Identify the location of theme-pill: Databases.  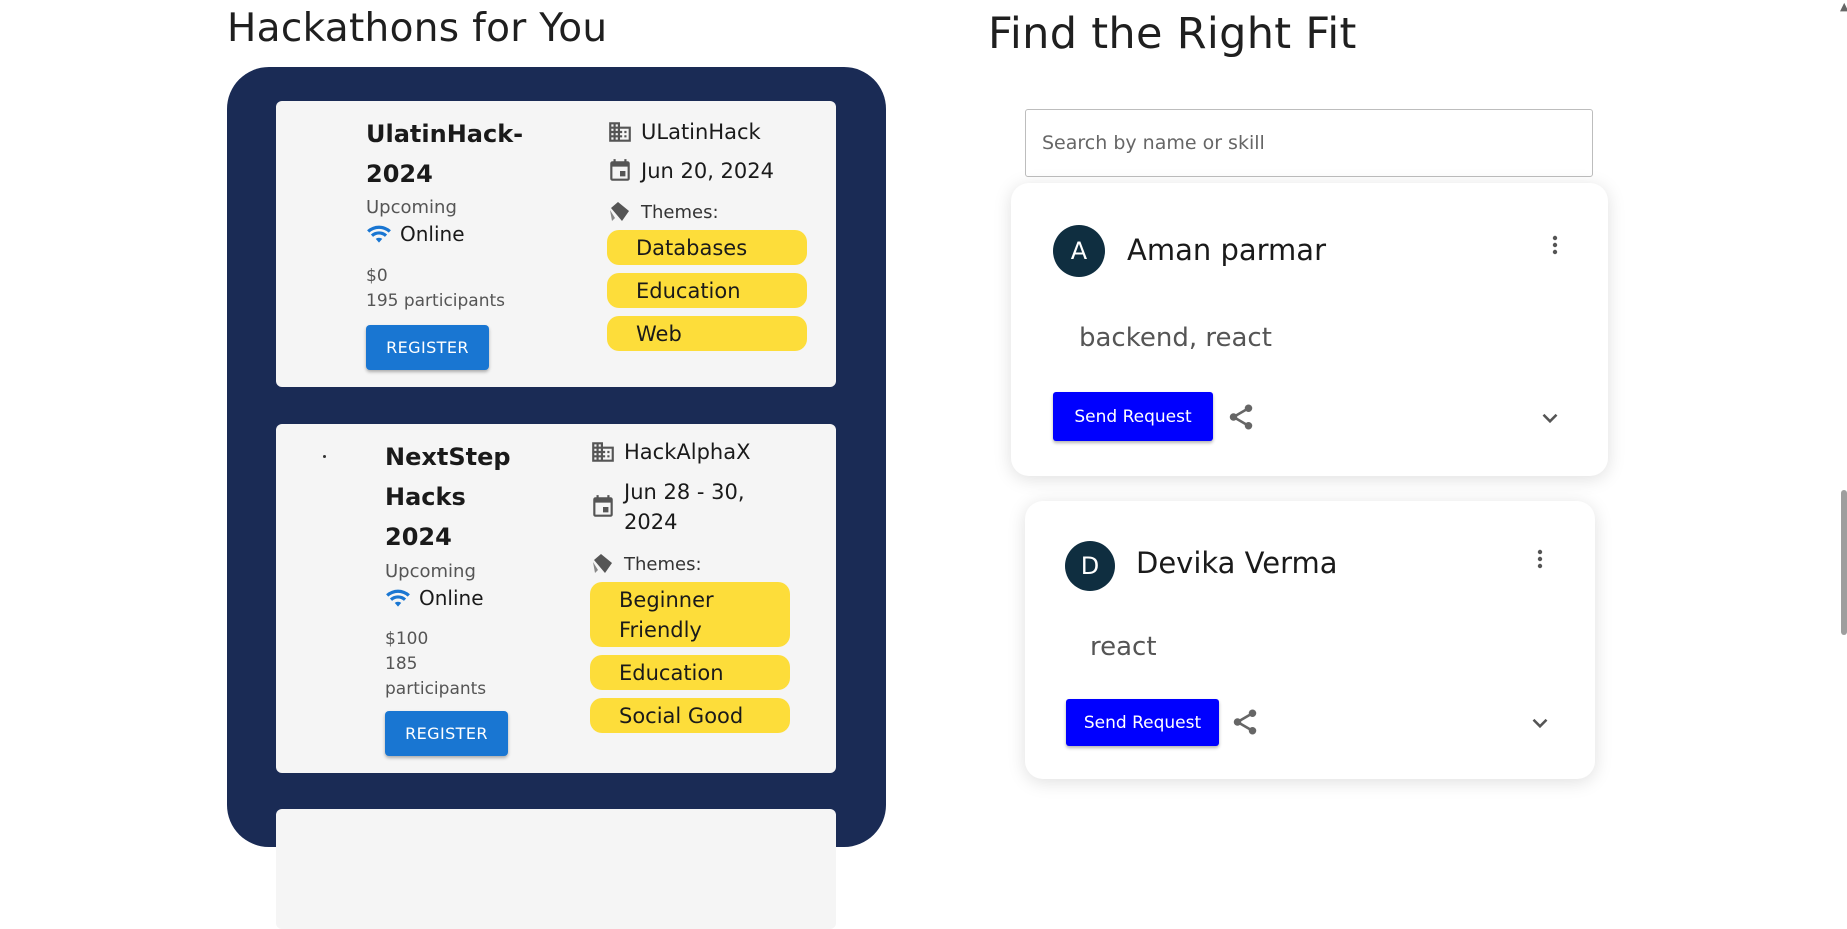
(707, 247).